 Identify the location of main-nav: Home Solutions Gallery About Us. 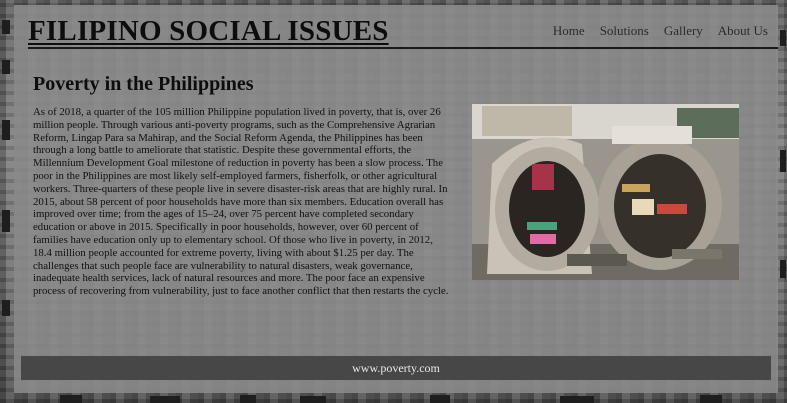
(660, 31).